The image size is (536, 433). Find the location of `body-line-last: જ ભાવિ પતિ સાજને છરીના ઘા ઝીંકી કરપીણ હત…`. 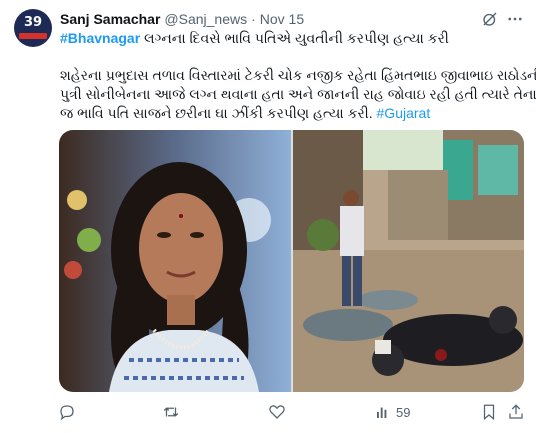

body-line-last: જ ભાવિ પતિ સાજને છરીના ઘા ઝીંકી કરપીણ હત… is located at coordinates (295, 113).